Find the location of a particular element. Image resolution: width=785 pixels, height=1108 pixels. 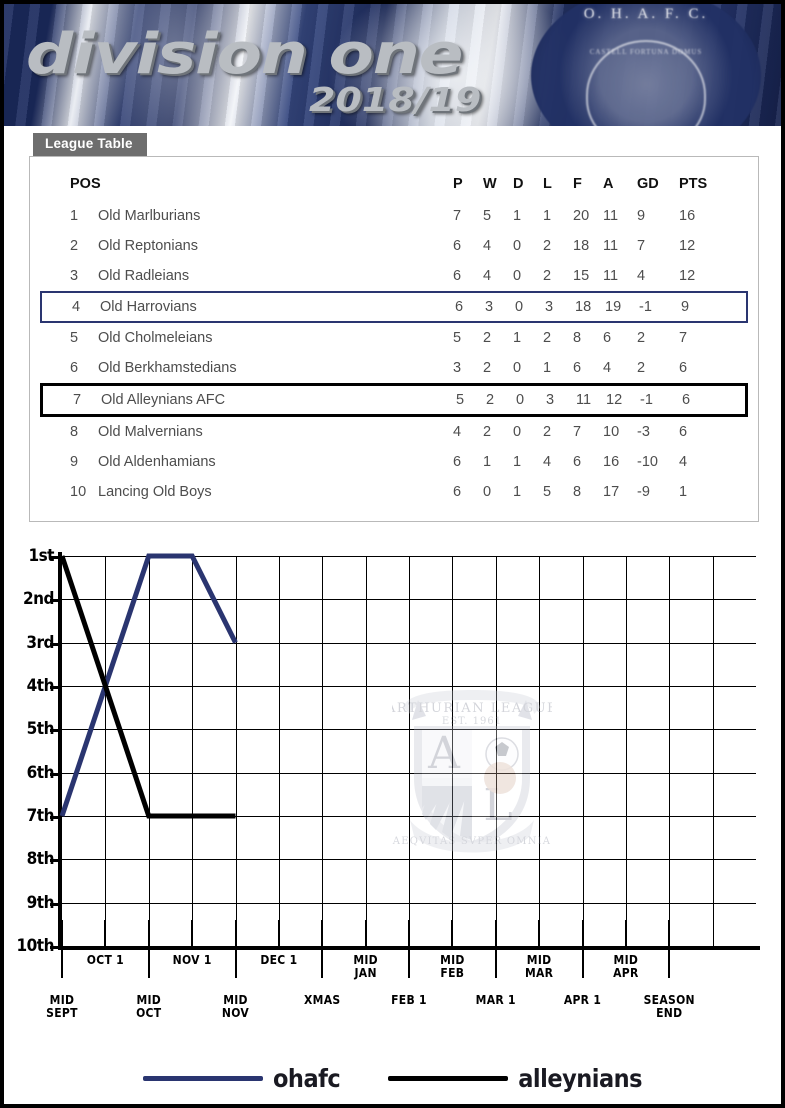

table-row: 2 Old Reptonians 6 4 0 2 18 11 7 12 is located at coordinates (394, 246).